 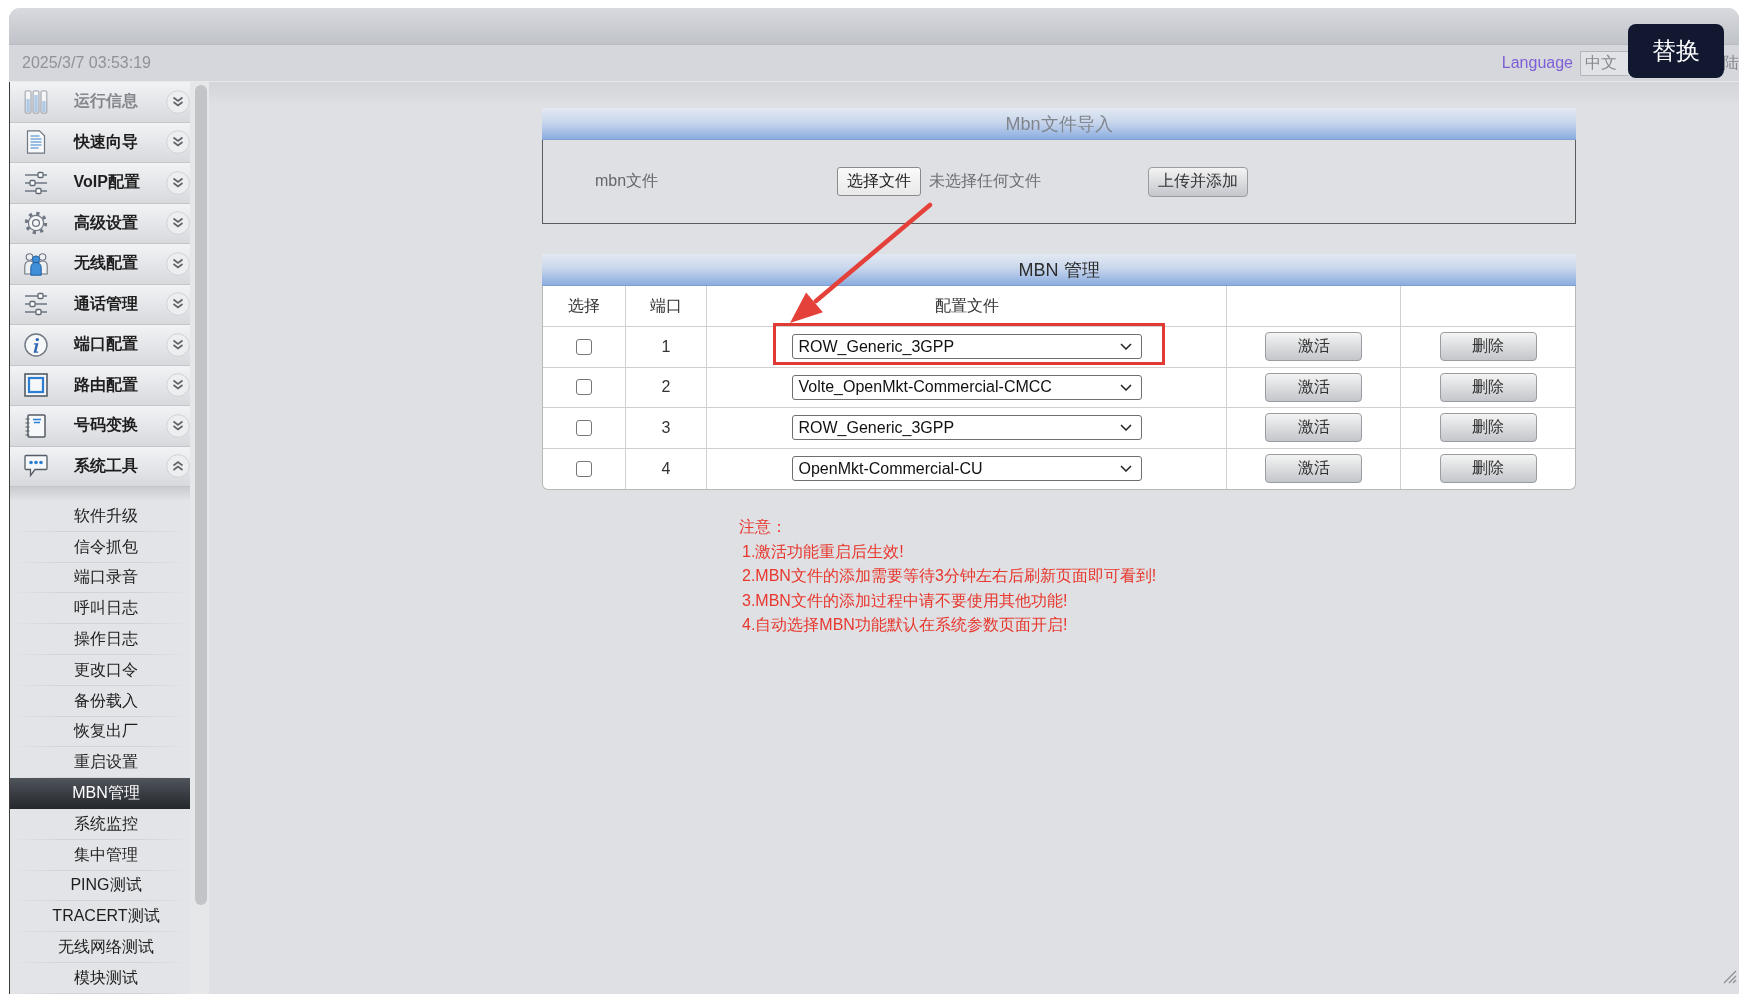 What do you see at coordinates (36, 425) in the screenshot?
I see `notebook-icon` at bounding box center [36, 425].